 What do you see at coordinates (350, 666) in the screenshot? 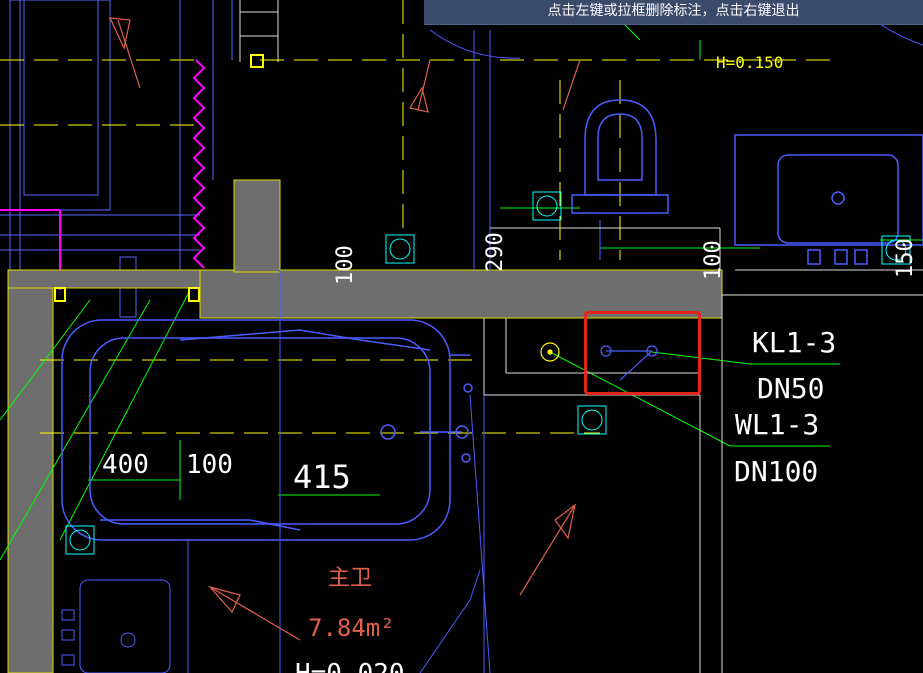
I see `elevation-label-bottom: H=0.020` at bounding box center [350, 666].